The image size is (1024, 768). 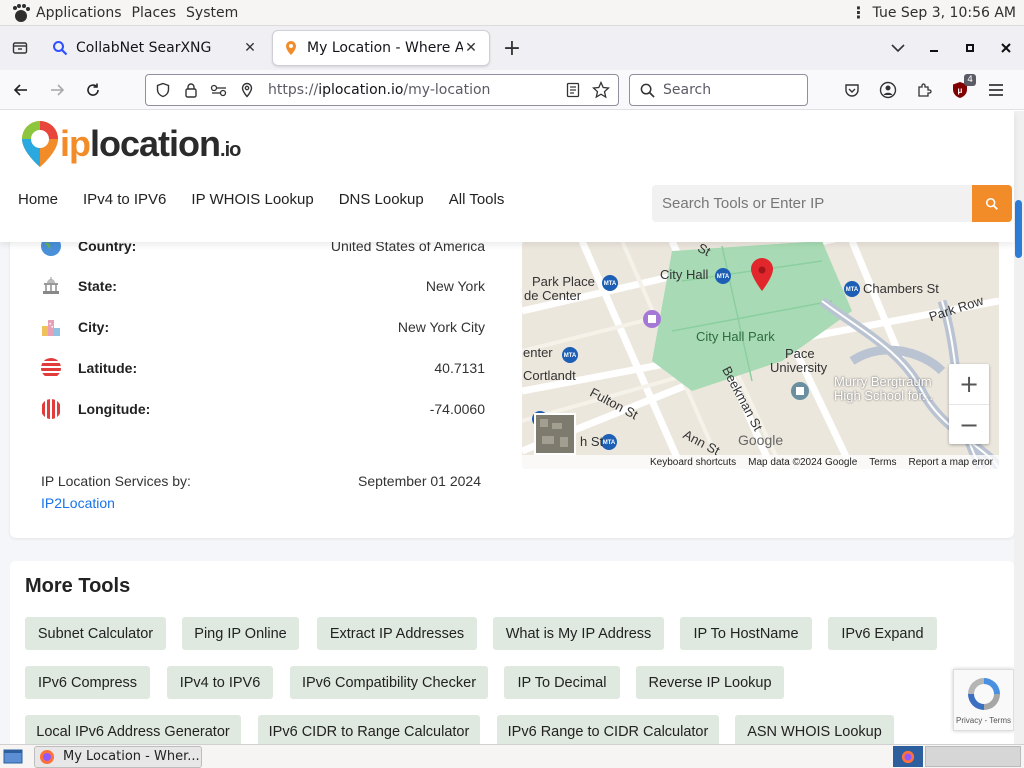 I want to click on tool-chip: IPv6 Compress, so click(x=87, y=682).